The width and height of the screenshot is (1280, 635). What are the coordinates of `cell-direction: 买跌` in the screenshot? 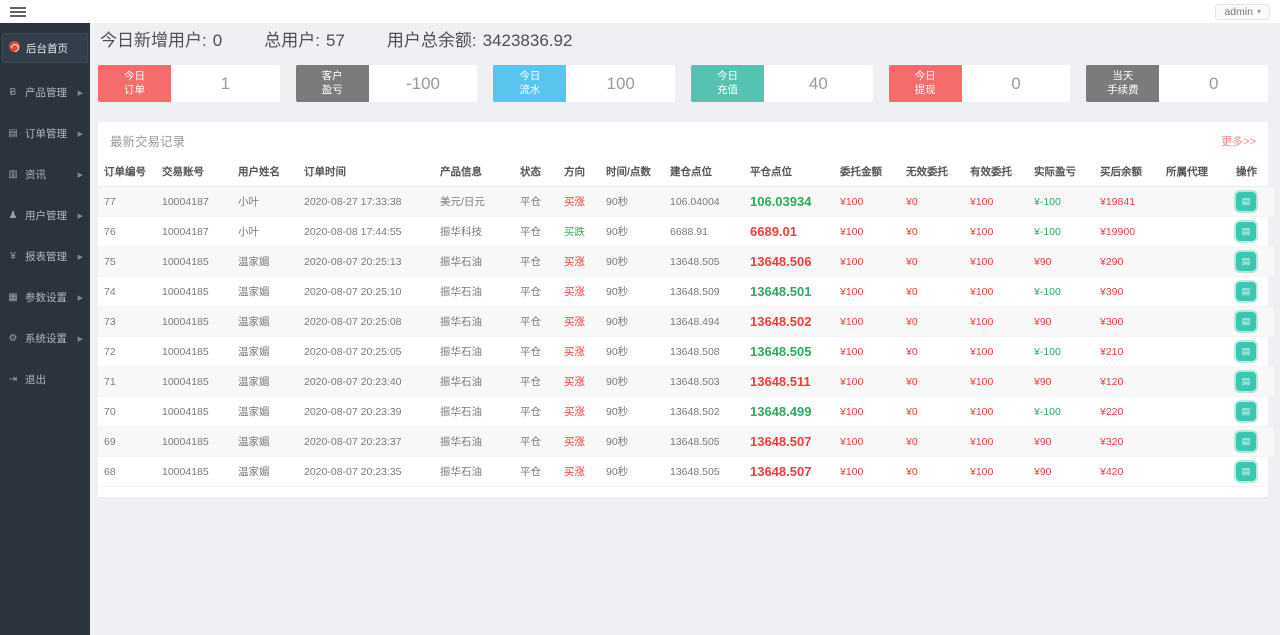 It's located at (579, 231).